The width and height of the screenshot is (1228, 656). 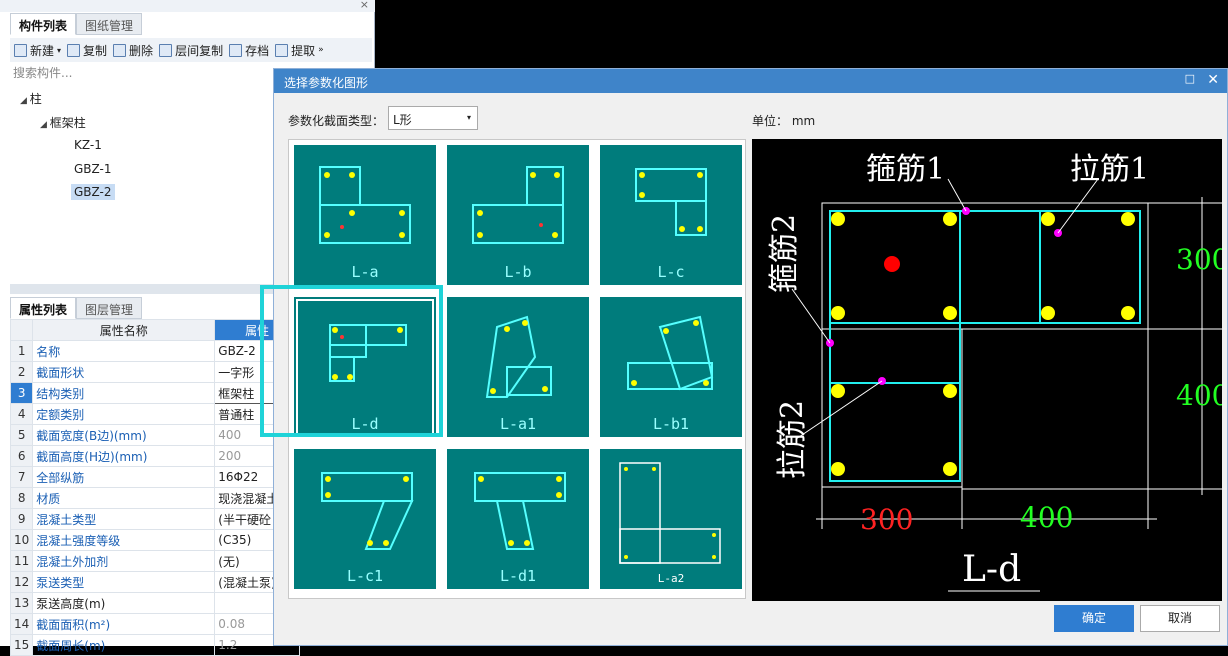 What do you see at coordinates (43, 24) in the screenshot?
I see `tab-component-list: 构件列表` at bounding box center [43, 24].